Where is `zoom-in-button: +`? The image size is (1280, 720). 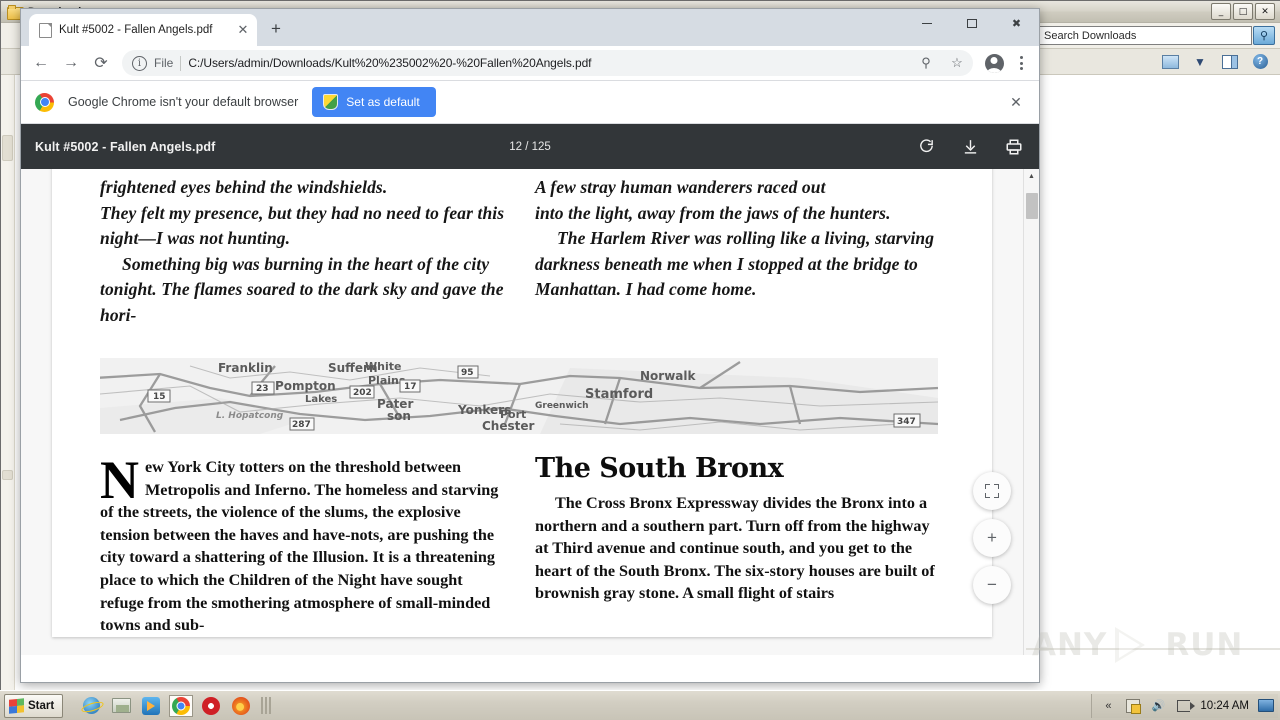 zoom-in-button: + is located at coordinates (992, 538).